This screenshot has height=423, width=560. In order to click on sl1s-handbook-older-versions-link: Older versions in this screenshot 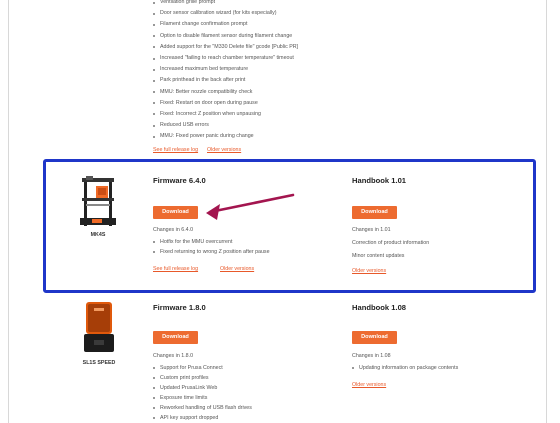, I will do `click(369, 385)`.